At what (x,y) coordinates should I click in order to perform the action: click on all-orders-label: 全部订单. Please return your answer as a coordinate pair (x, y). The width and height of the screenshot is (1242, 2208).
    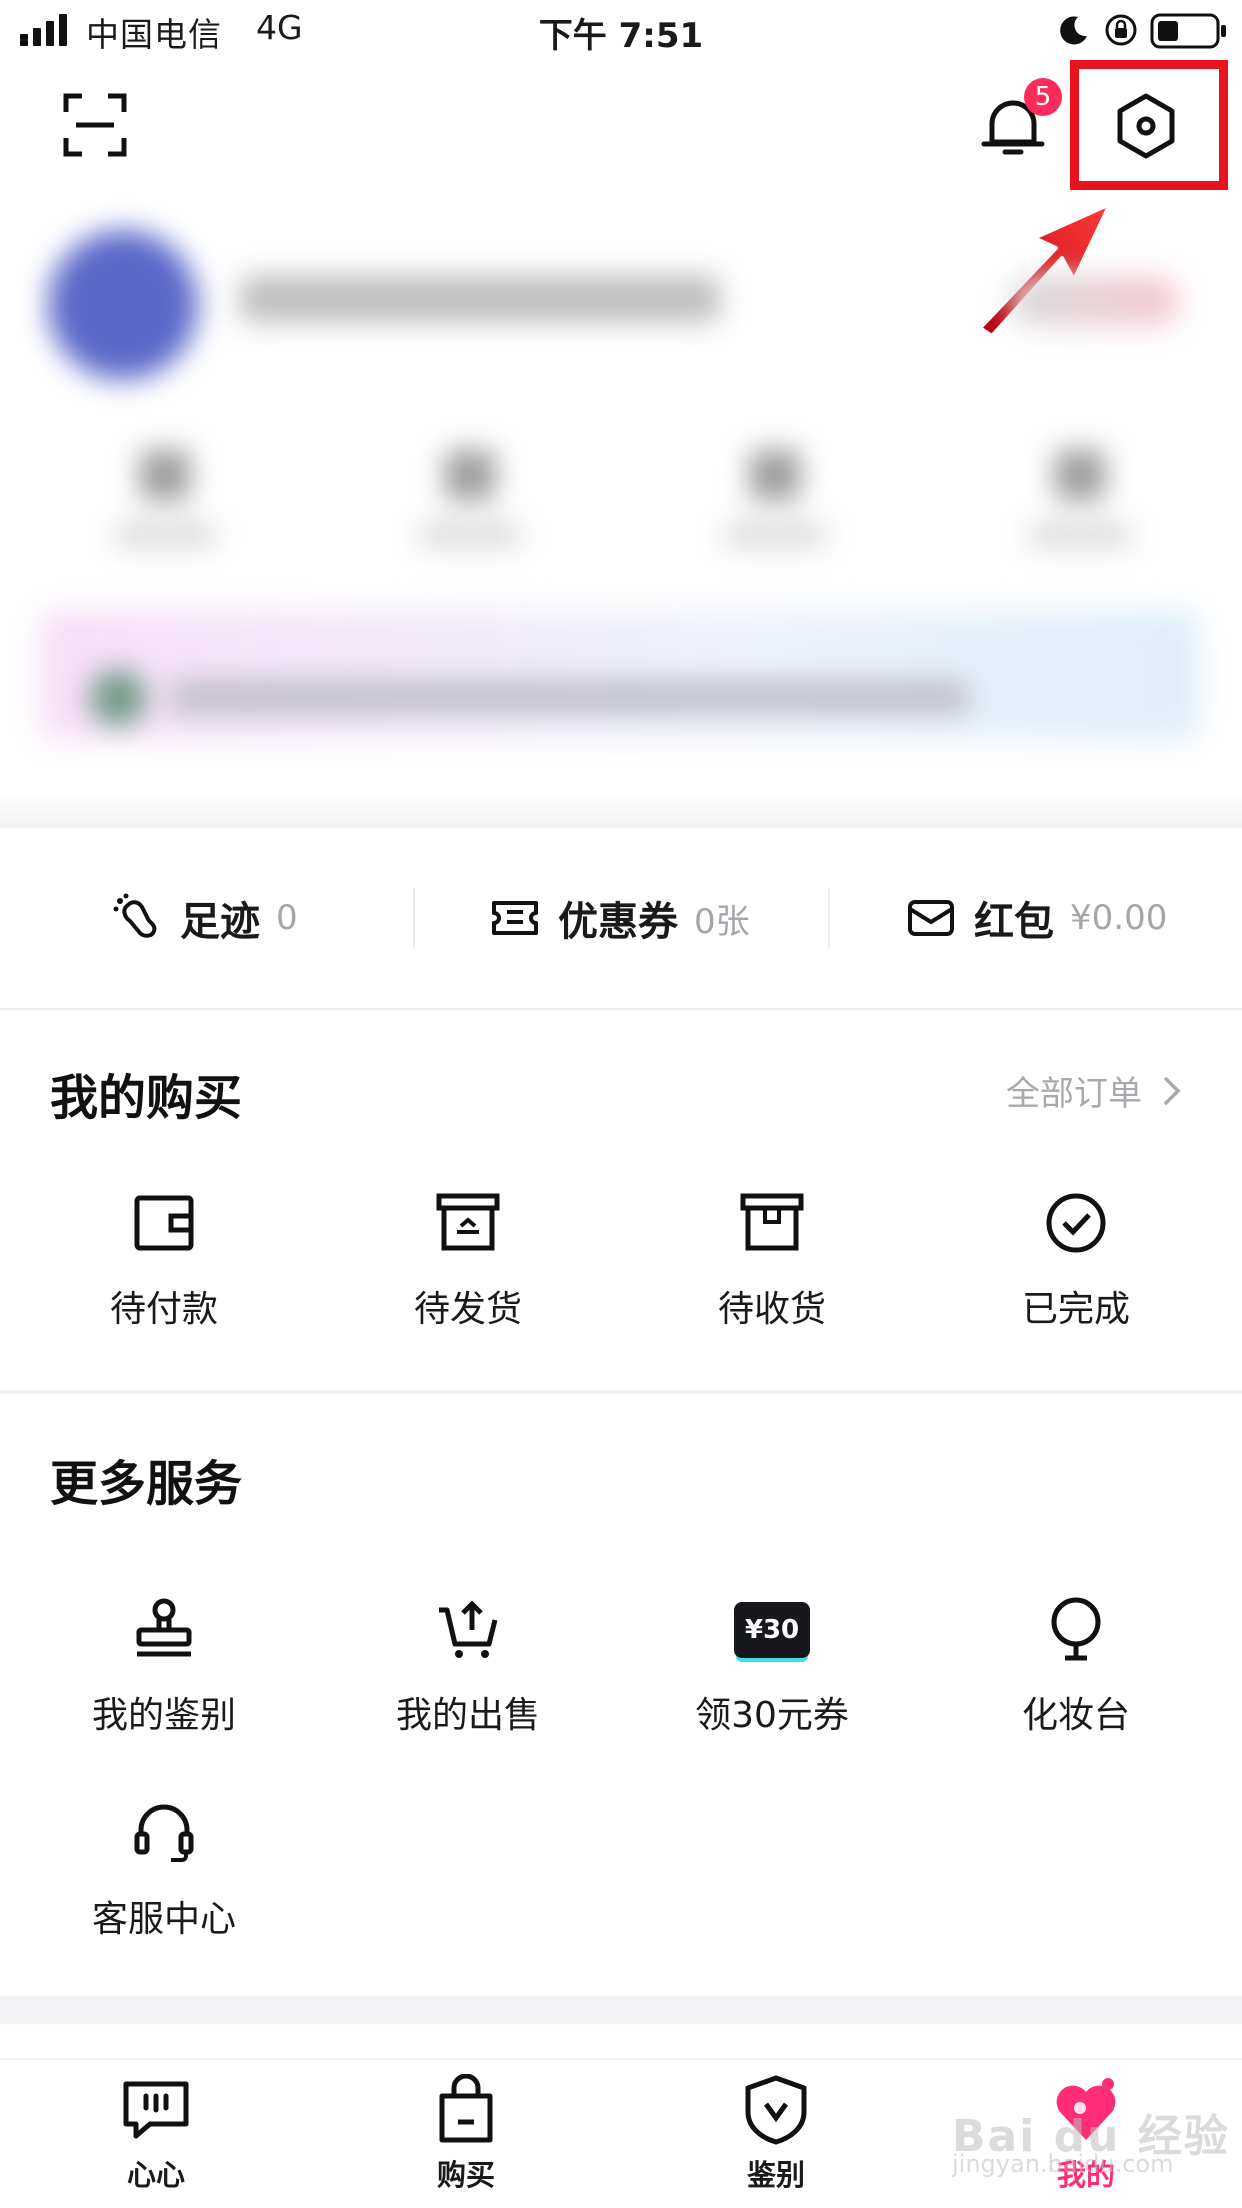
    Looking at the image, I should click on (1074, 1094).